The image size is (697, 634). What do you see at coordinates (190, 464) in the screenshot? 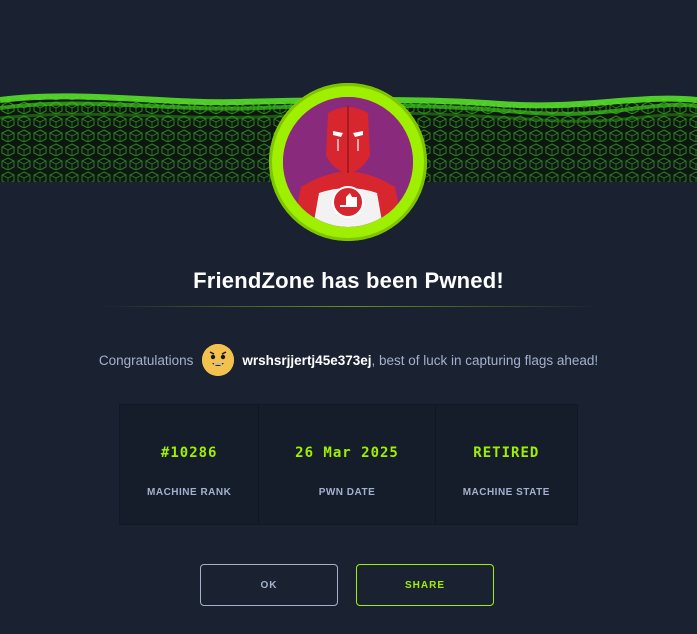
I see `stat-machine-rank: #10286 MACHINE RANK` at bounding box center [190, 464].